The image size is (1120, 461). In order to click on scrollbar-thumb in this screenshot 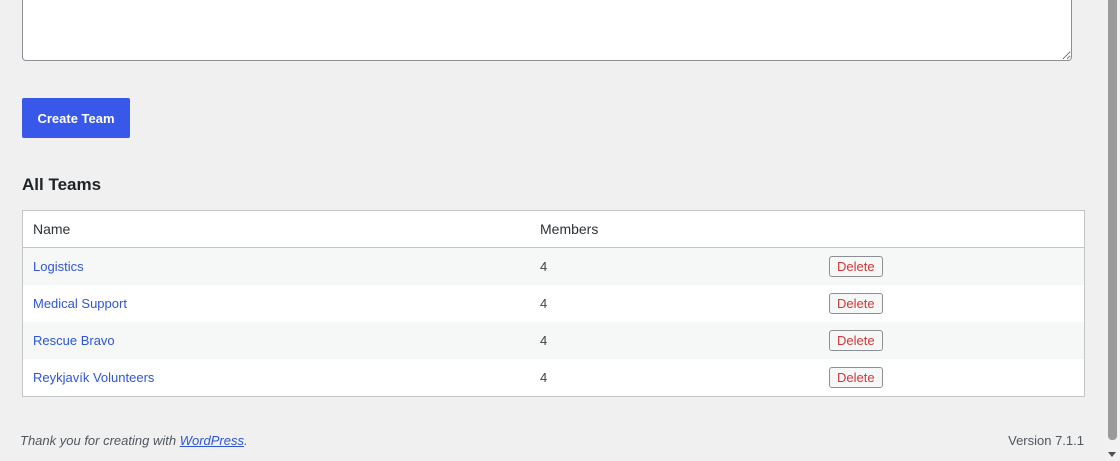, I will do `click(1112, 220)`.